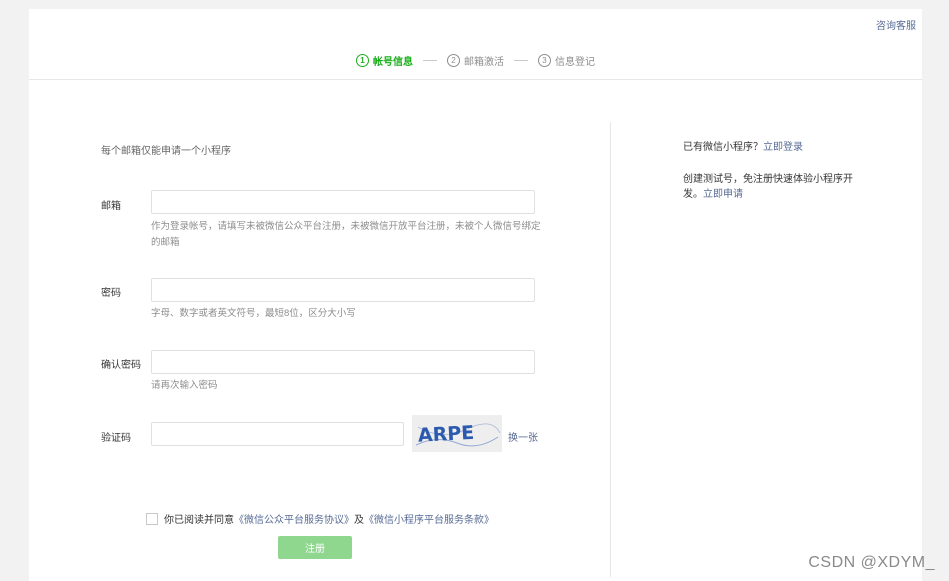 The width and height of the screenshot is (949, 581). Describe the element at coordinates (484, 62) in the screenshot. I see `step-label: 邮箱激活` at that location.